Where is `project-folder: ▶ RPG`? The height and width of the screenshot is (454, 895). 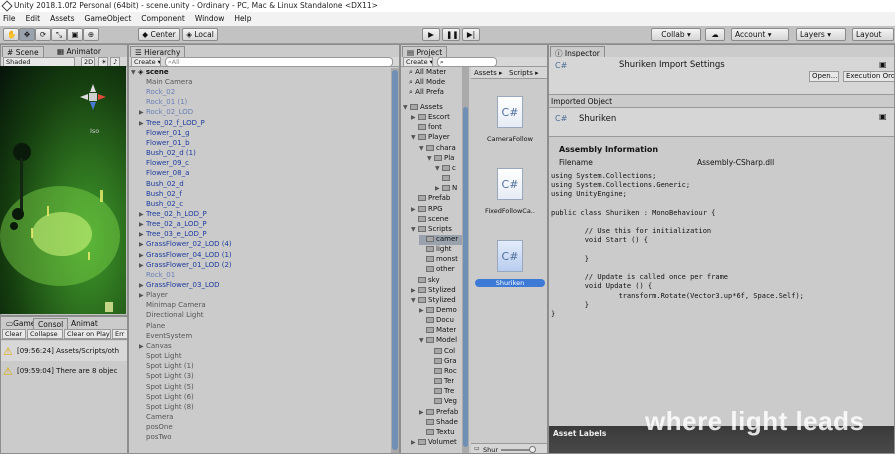 project-folder: ▶ RPG is located at coordinates (427, 210).